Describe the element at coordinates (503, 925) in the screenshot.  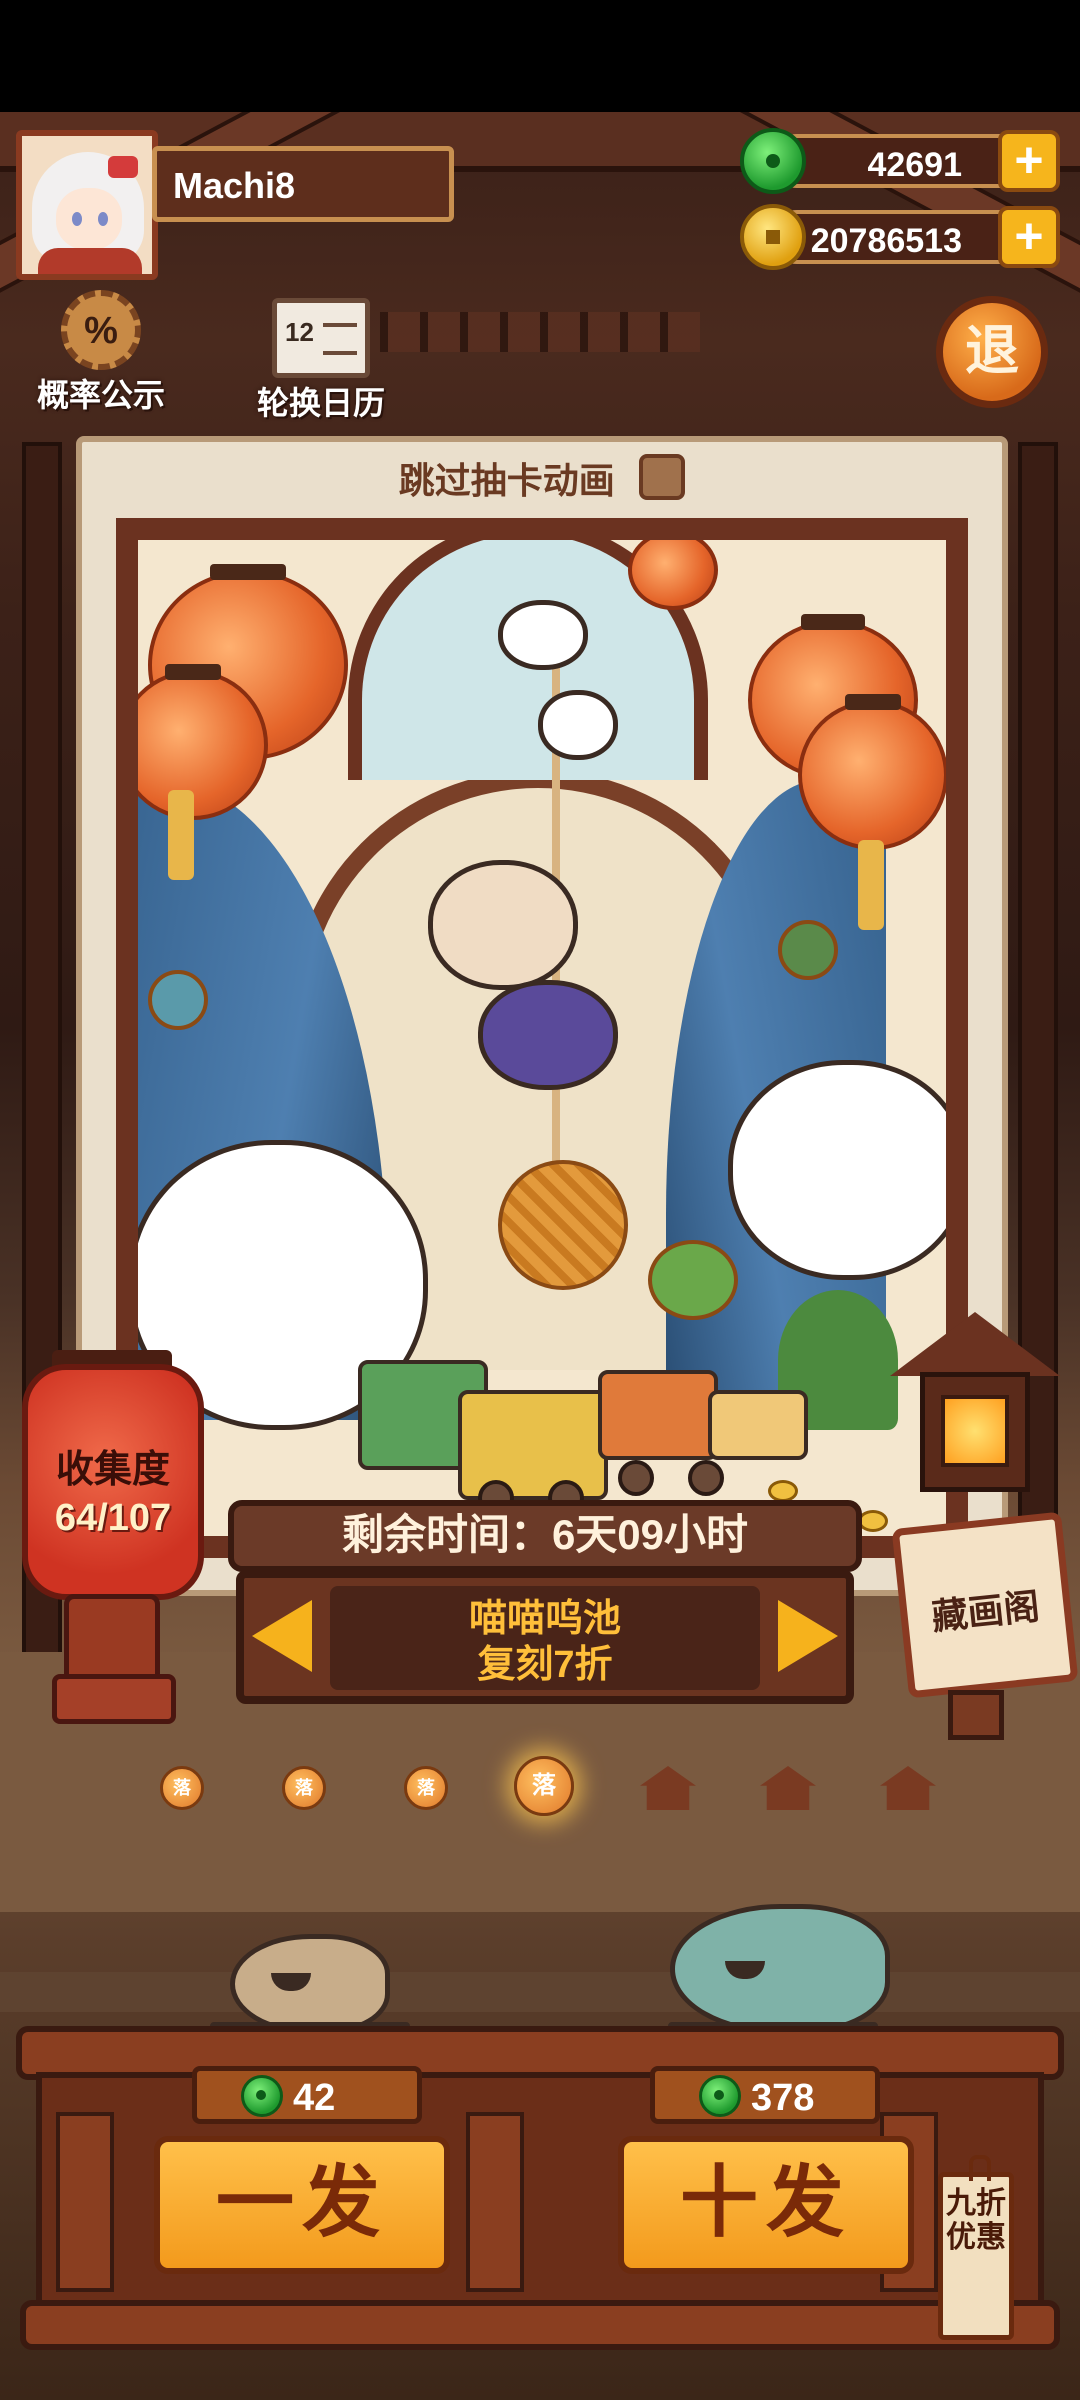
I see `cat-purple-robe` at that location.